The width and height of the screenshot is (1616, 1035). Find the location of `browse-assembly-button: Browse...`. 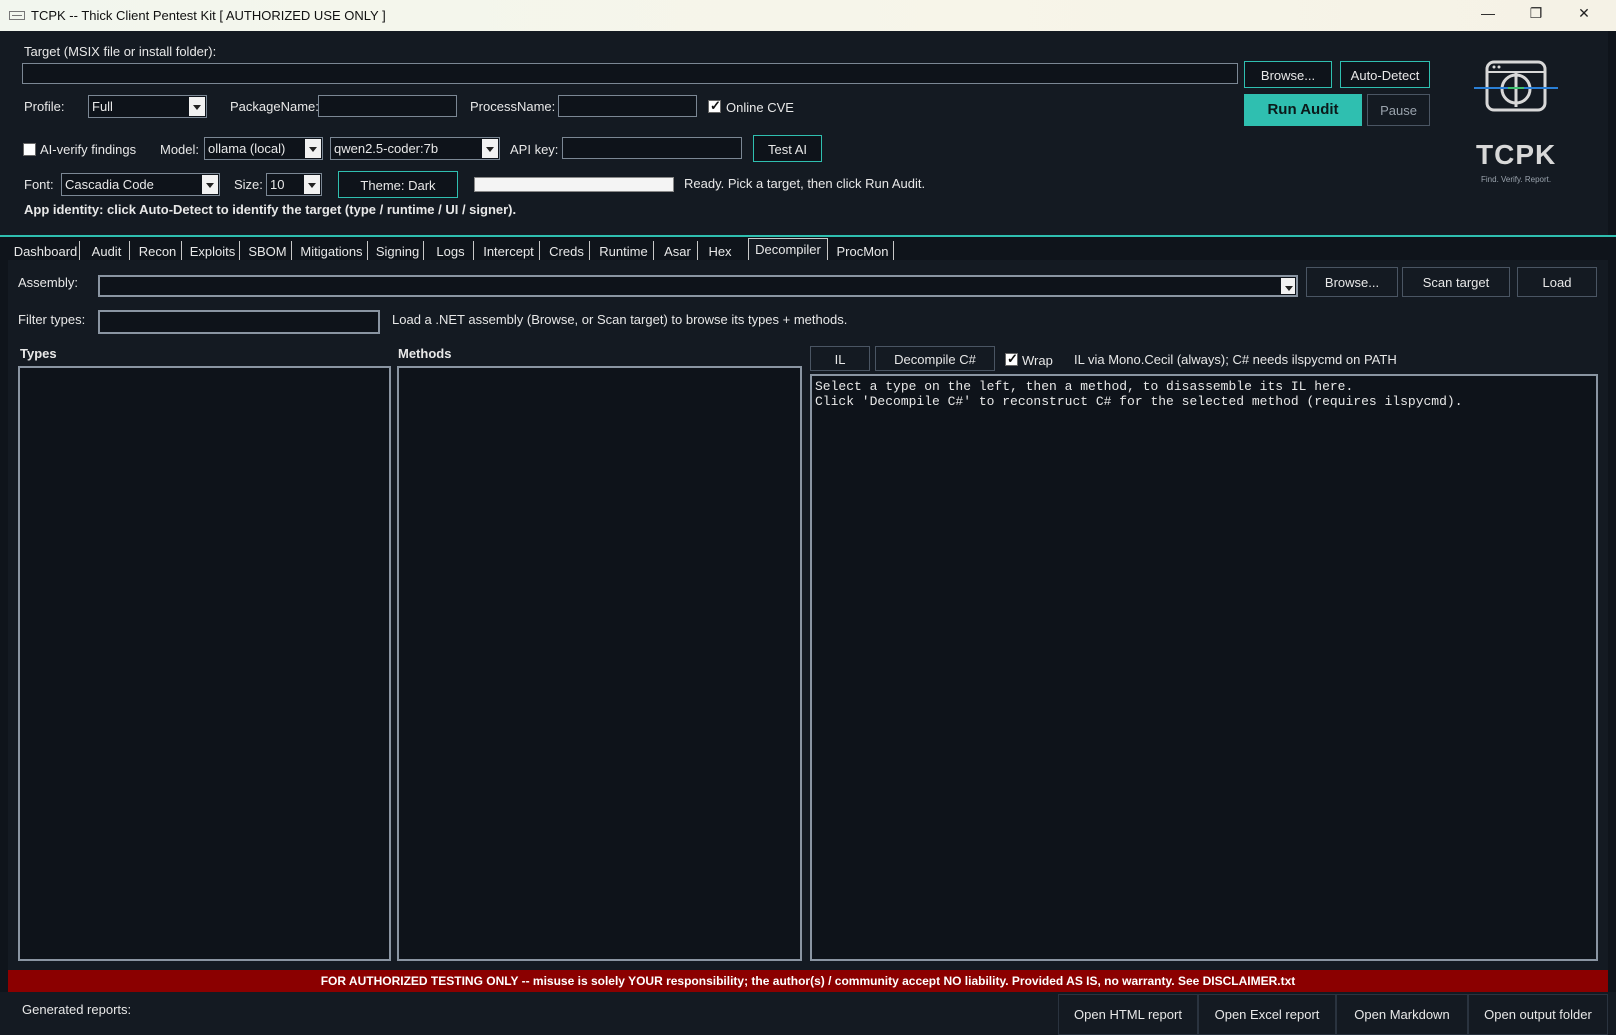

browse-assembly-button: Browse... is located at coordinates (1352, 282).